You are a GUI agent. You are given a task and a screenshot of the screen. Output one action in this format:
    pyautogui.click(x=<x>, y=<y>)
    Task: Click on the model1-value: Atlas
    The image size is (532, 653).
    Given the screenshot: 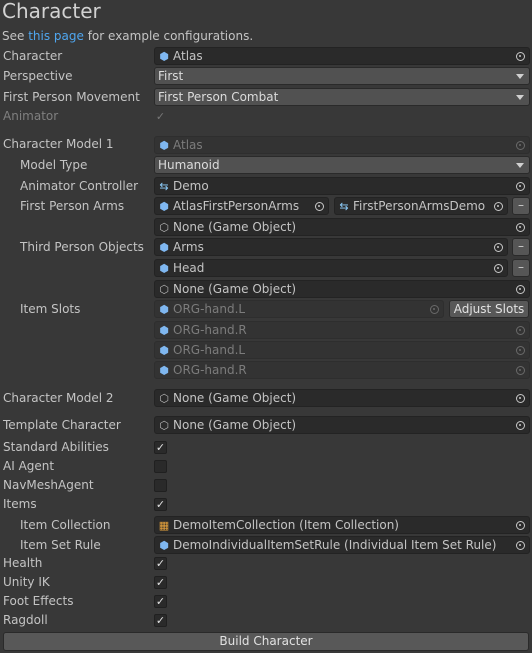 What is the action you would take?
    pyautogui.click(x=188, y=145)
    